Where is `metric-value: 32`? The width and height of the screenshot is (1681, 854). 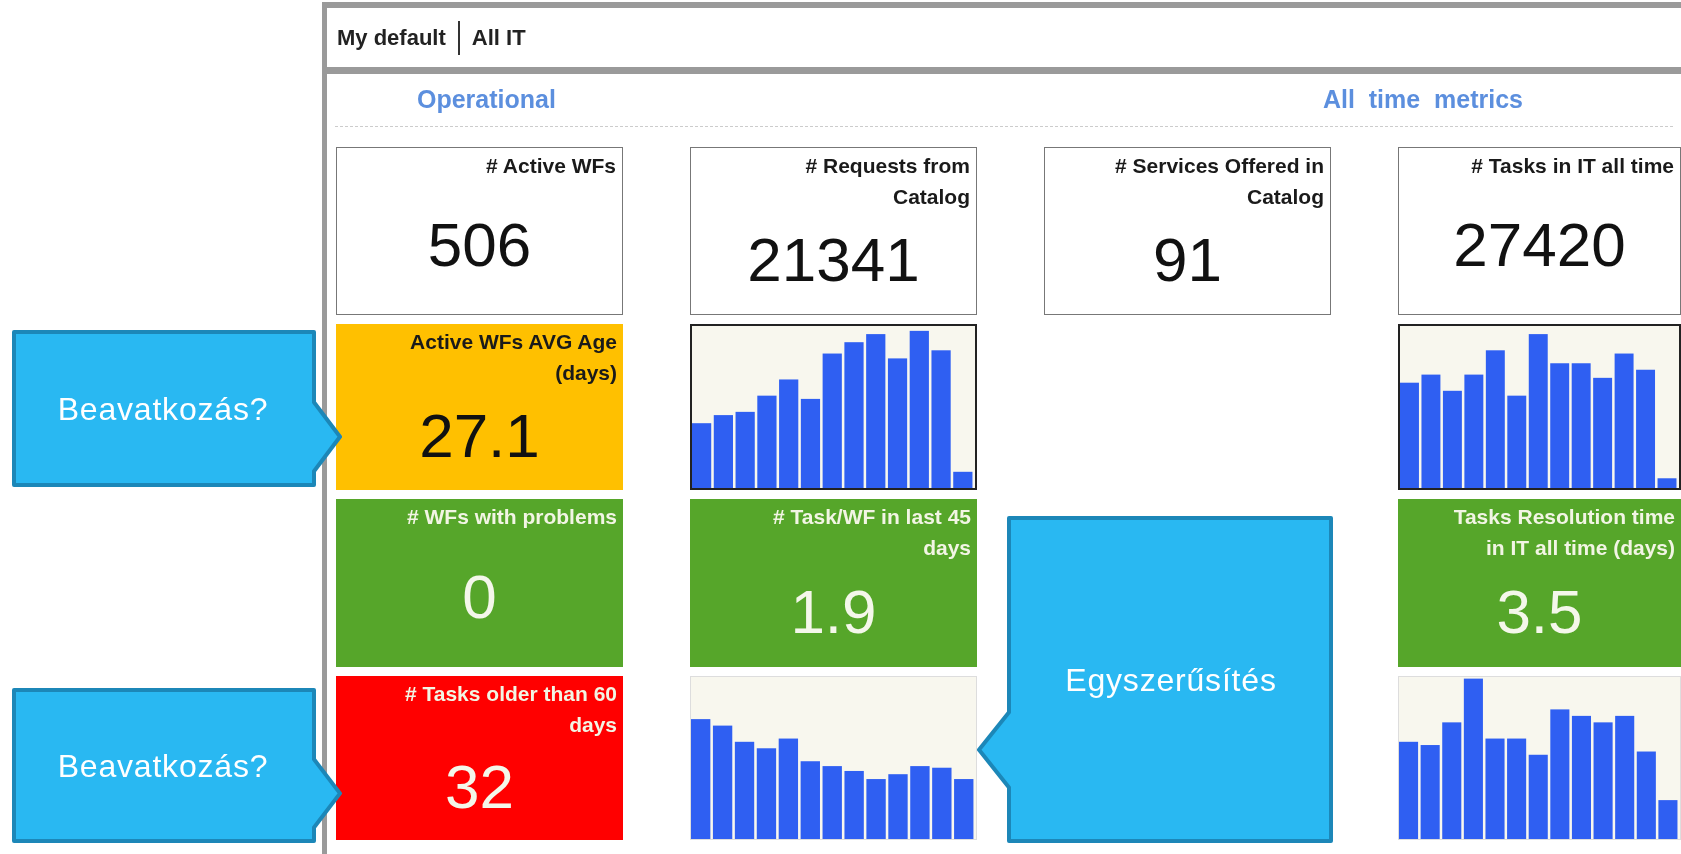 metric-value: 32 is located at coordinates (479, 787).